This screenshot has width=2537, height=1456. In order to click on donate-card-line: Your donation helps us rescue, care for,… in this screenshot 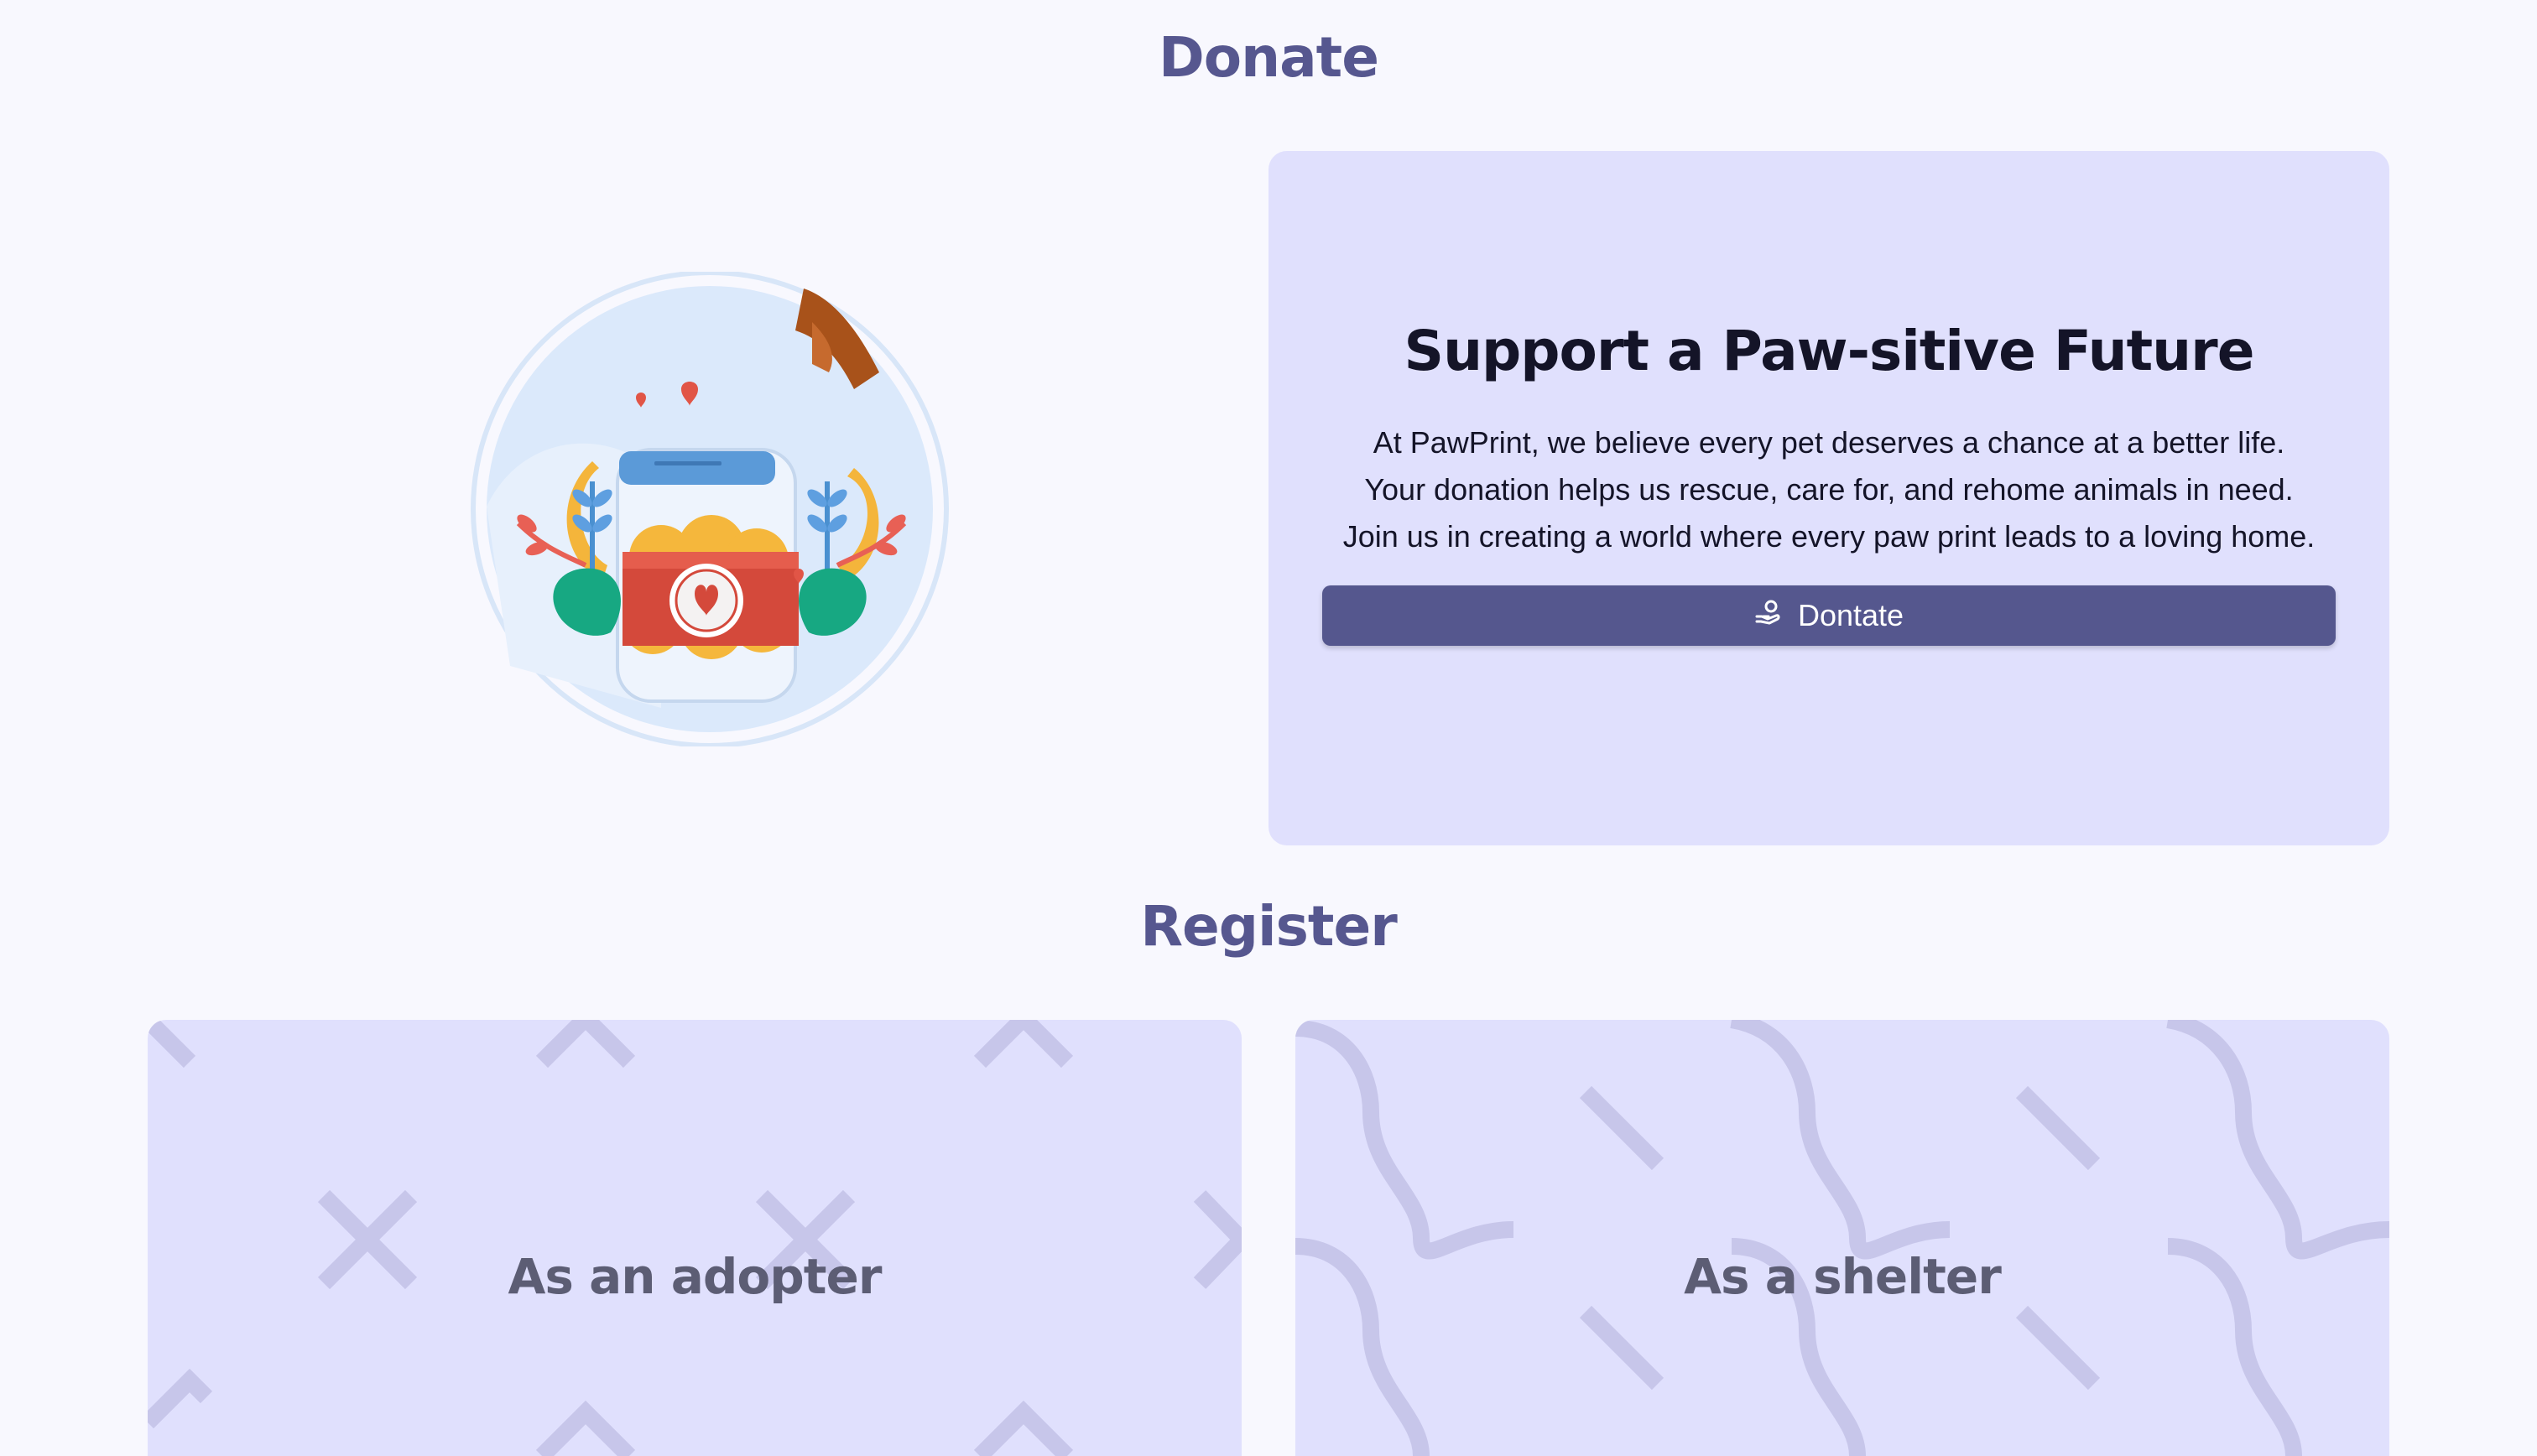, I will do `click(1829, 489)`.